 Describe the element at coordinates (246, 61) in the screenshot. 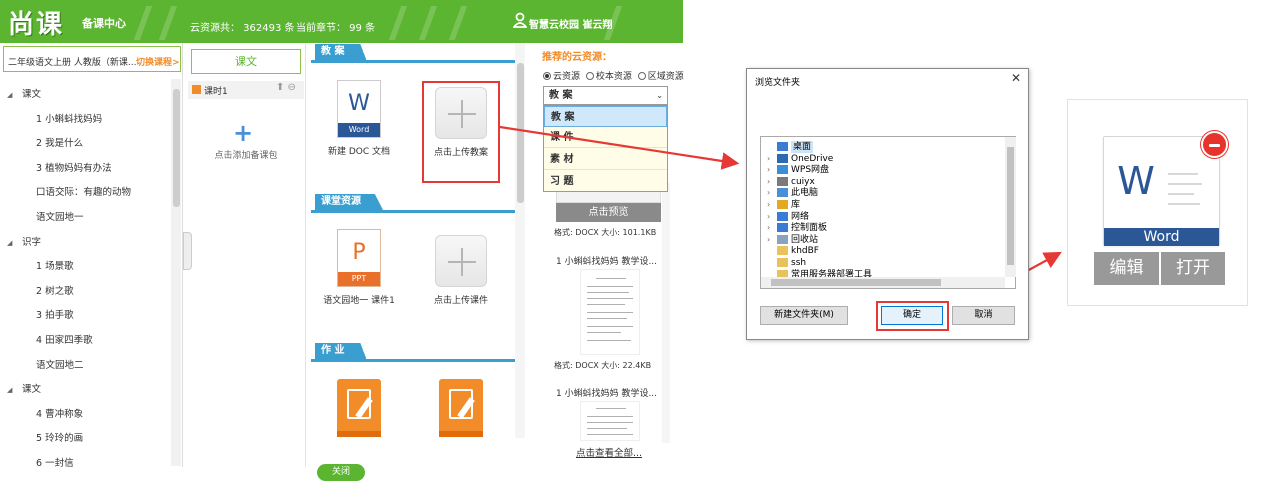

I see `tab-lesson: 课文` at that location.